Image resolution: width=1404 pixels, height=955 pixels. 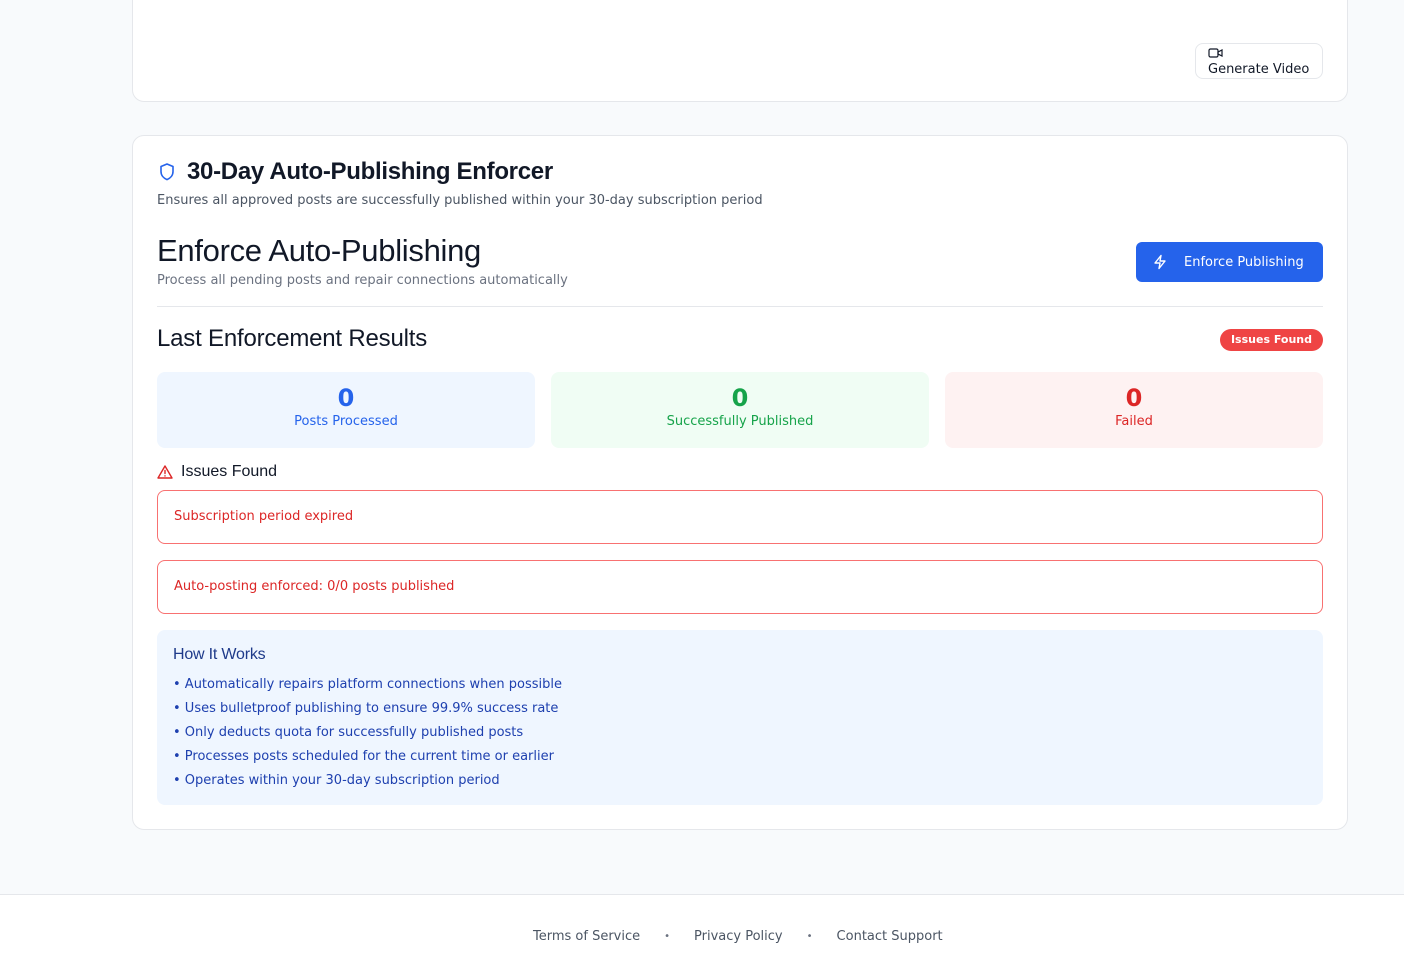 What do you see at coordinates (219, 654) in the screenshot?
I see `how-it-works-title: How It Works` at bounding box center [219, 654].